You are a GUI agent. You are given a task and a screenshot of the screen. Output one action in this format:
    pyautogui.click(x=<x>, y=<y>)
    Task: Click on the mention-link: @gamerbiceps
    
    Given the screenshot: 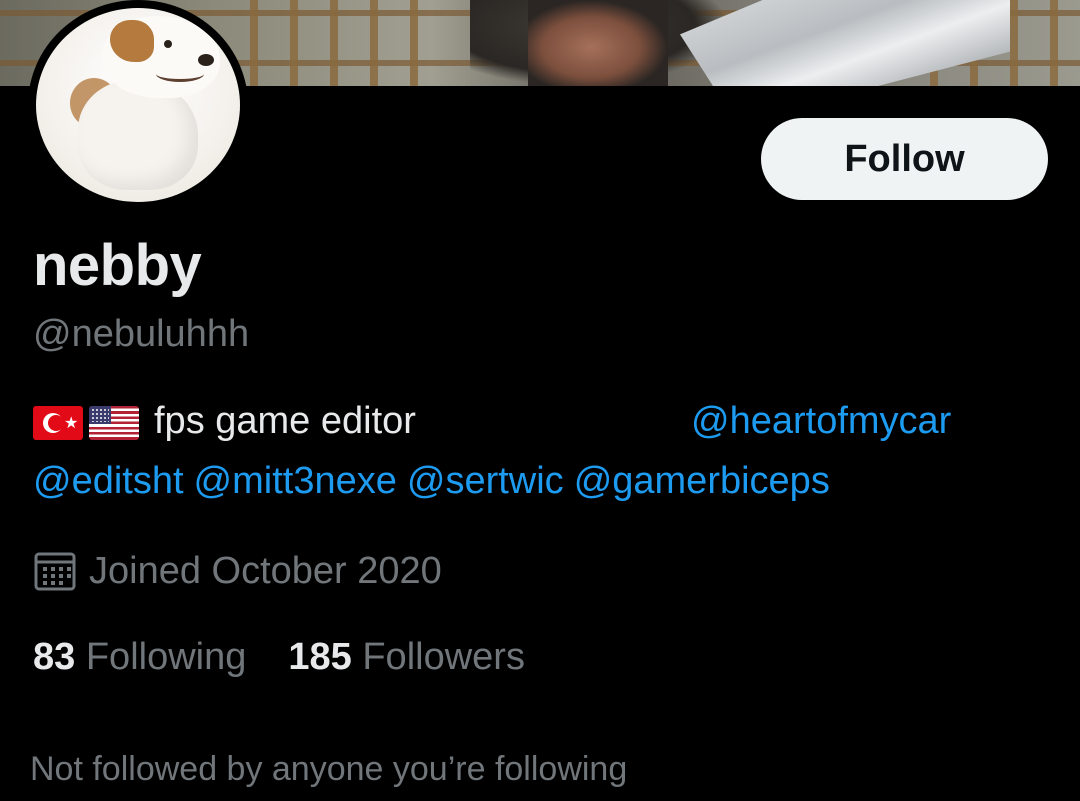 What is the action you would take?
    pyautogui.click(x=702, y=481)
    